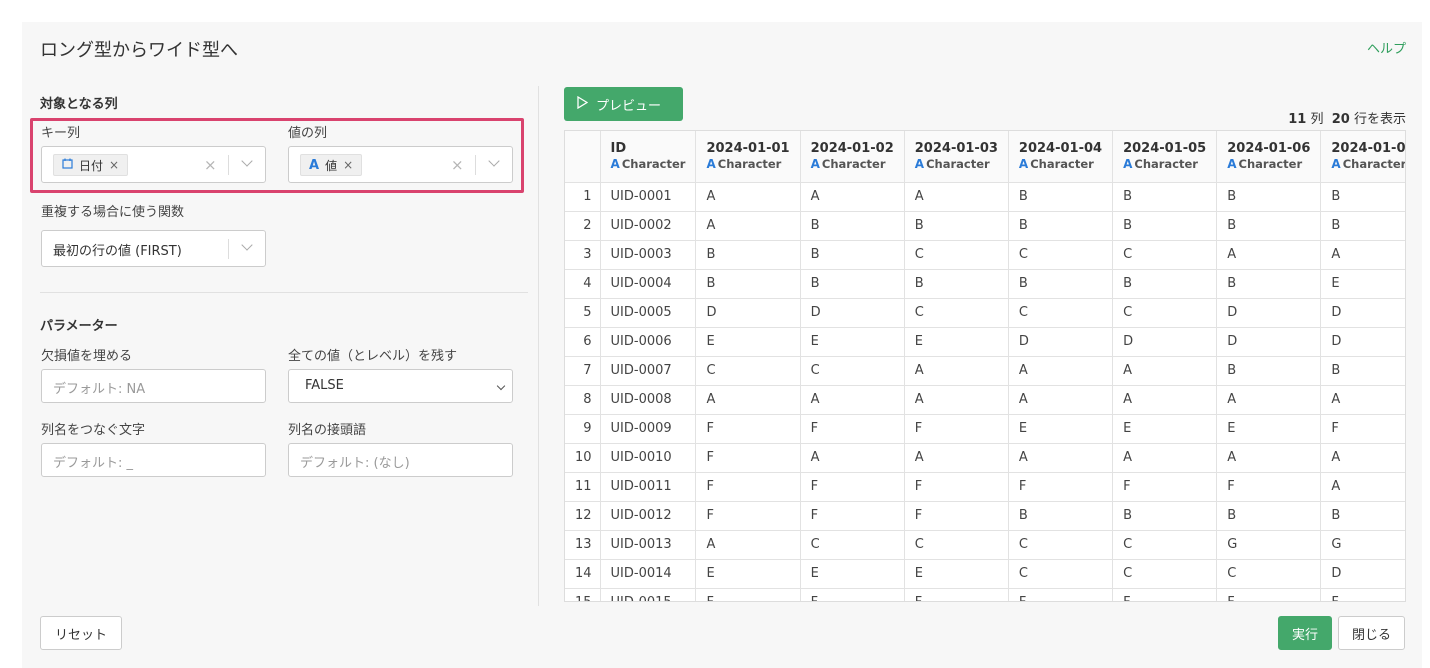  Describe the element at coordinates (648, 342) in the screenshot. I see `table-cell: UID-0006` at that location.